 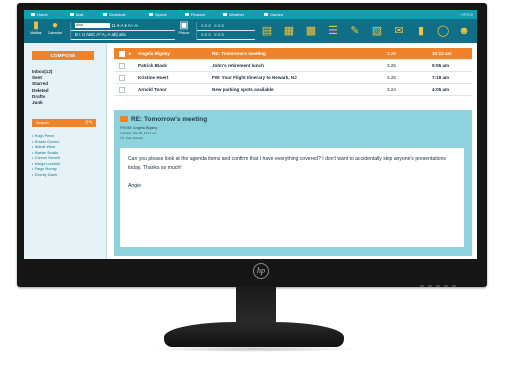 I want to click on nav-mail: Mail, so click(x=76, y=14).